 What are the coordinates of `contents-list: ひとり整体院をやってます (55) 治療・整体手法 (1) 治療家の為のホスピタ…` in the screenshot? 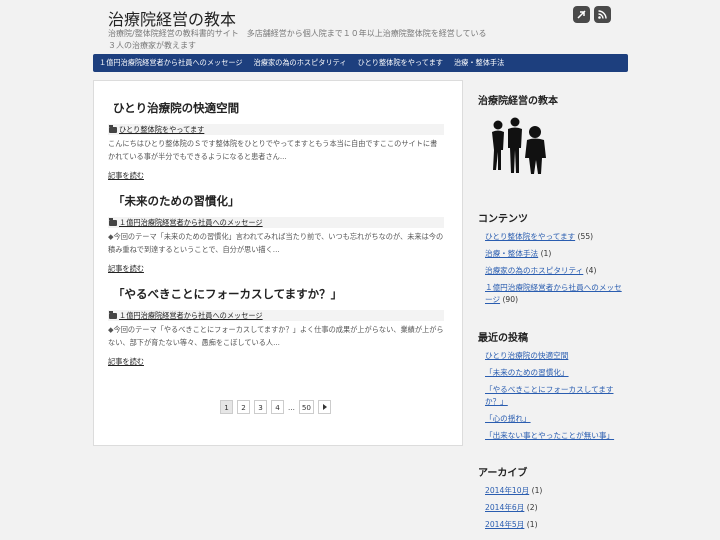 It's located at (556, 271).